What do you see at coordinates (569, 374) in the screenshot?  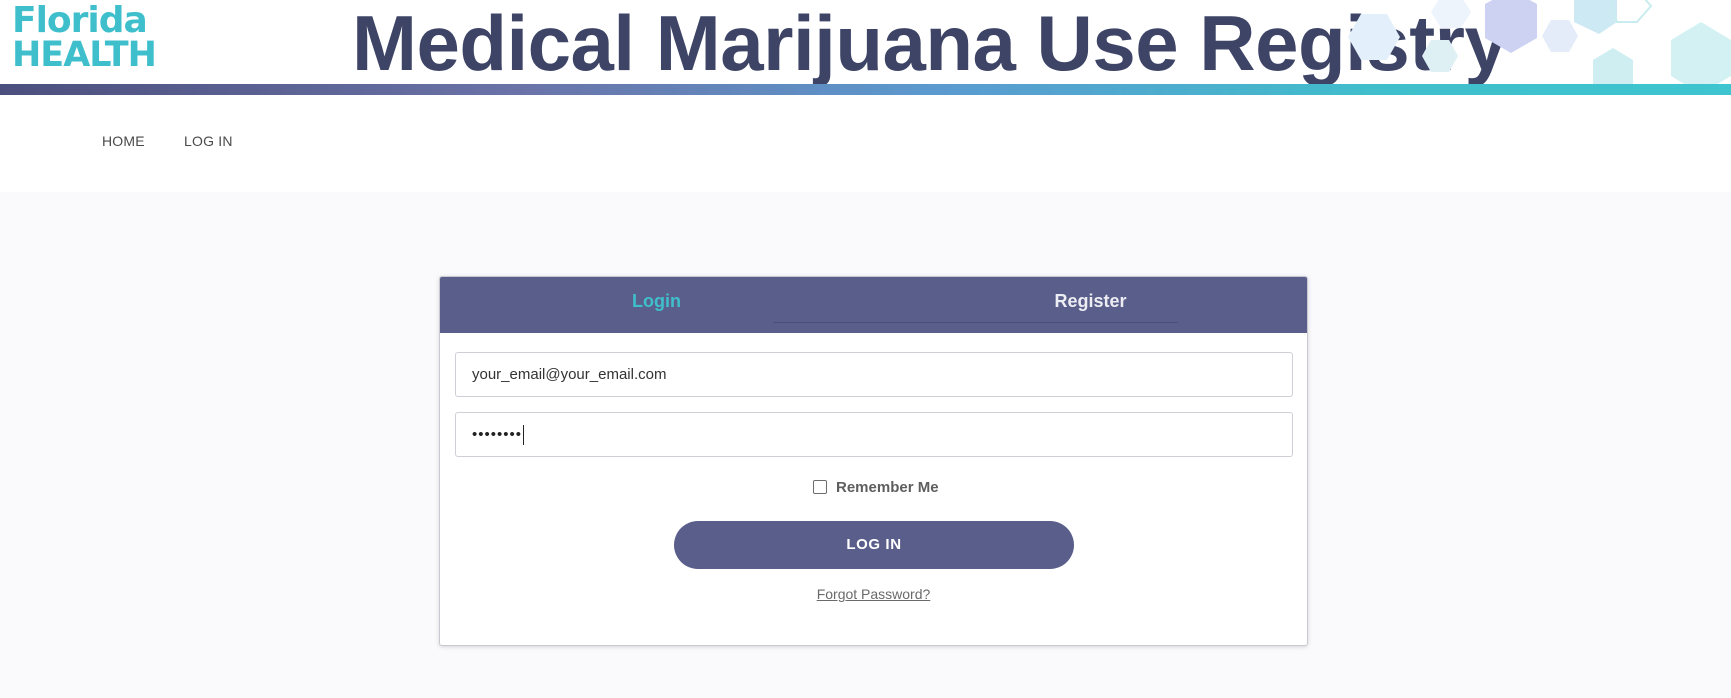 I see `email-field-value: your_email@your_email.com` at bounding box center [569, 374].